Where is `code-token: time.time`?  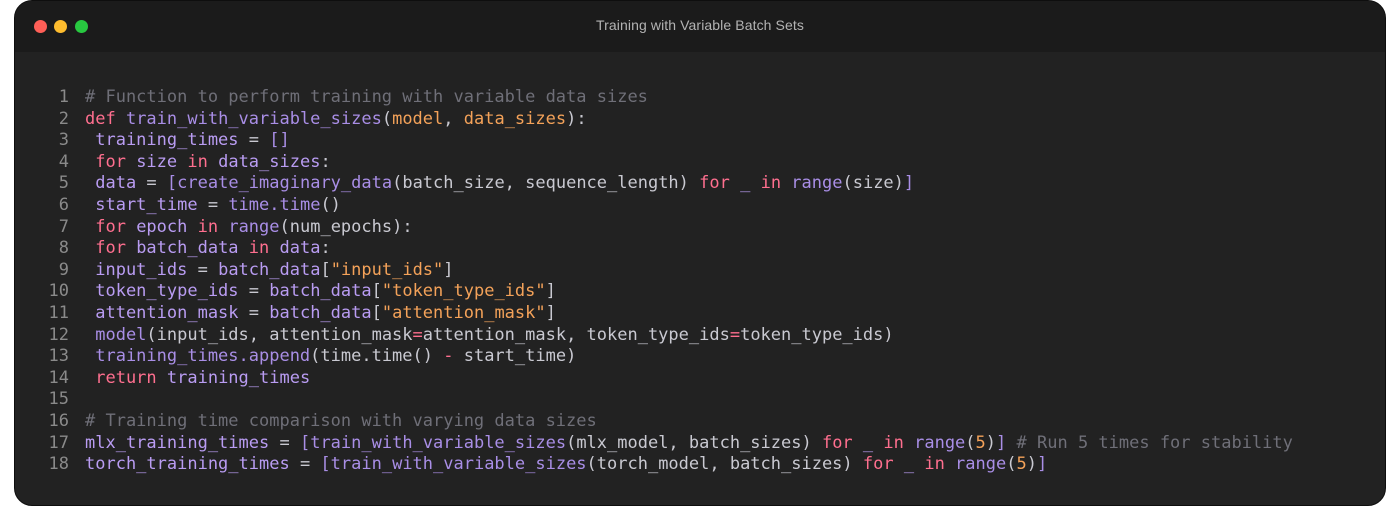
code-token: time.time is located at coordinates (274, 204).